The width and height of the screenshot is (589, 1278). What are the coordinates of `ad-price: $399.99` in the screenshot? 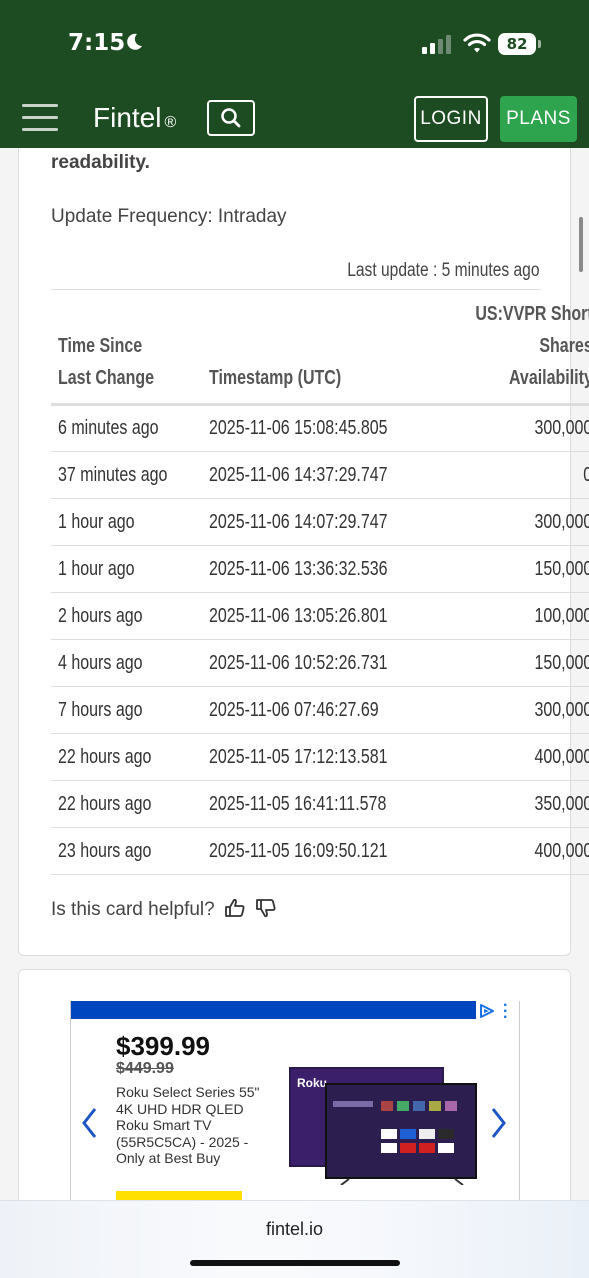 It's located at (163, 1046).